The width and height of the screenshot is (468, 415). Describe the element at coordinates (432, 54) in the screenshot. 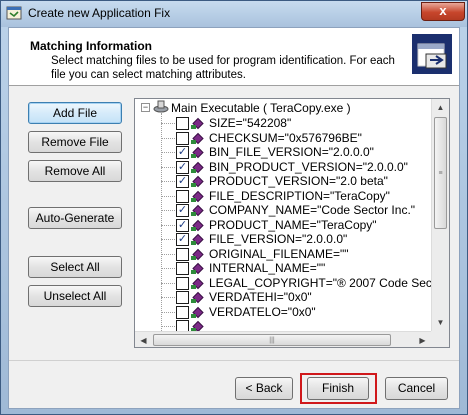

I see `wizard-banner-icon` at that location.